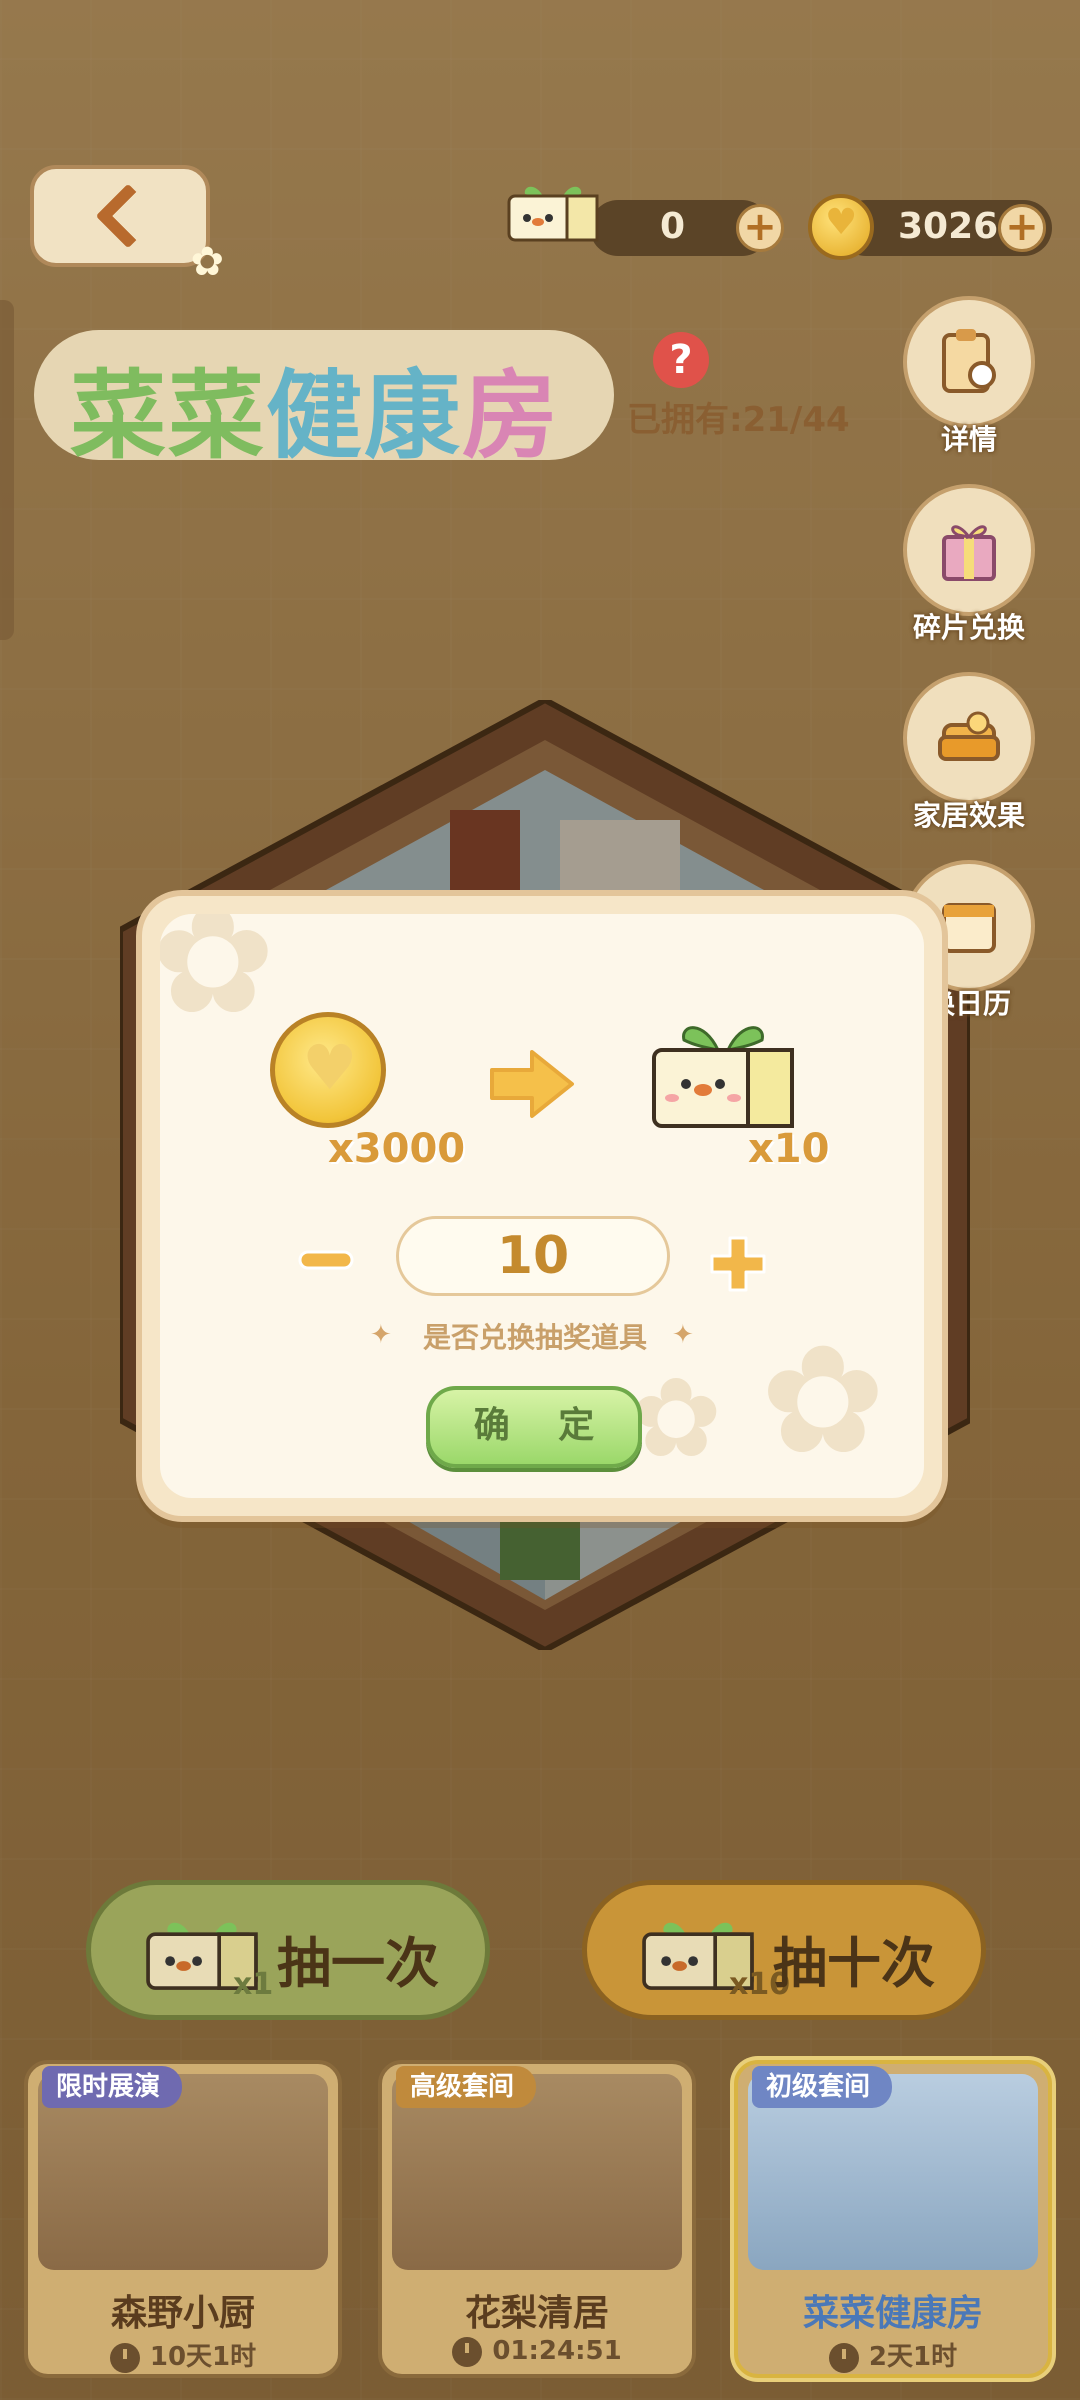 This screenshot has width=1080, height=2400. Describe the element at coordinates (948, 226) in the screenshot. I see `coin-count: 3026` at that location.